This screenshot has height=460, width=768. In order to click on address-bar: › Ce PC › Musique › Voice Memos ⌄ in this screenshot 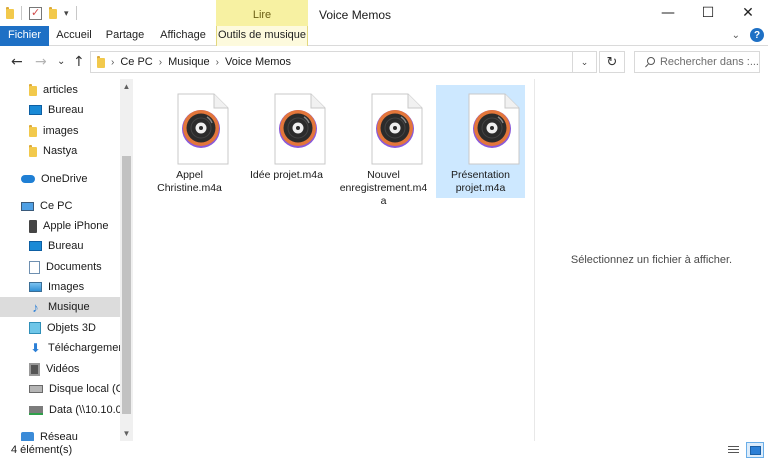, I will do `click(343, 62)`.